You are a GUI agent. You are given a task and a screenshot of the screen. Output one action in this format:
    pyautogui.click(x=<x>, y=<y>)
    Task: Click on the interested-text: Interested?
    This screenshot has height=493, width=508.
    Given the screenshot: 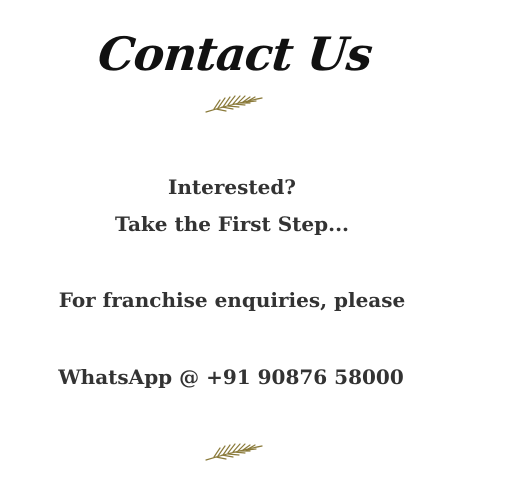 What is the action you would take?
    pyautogui.click(x=232, y=187)
    